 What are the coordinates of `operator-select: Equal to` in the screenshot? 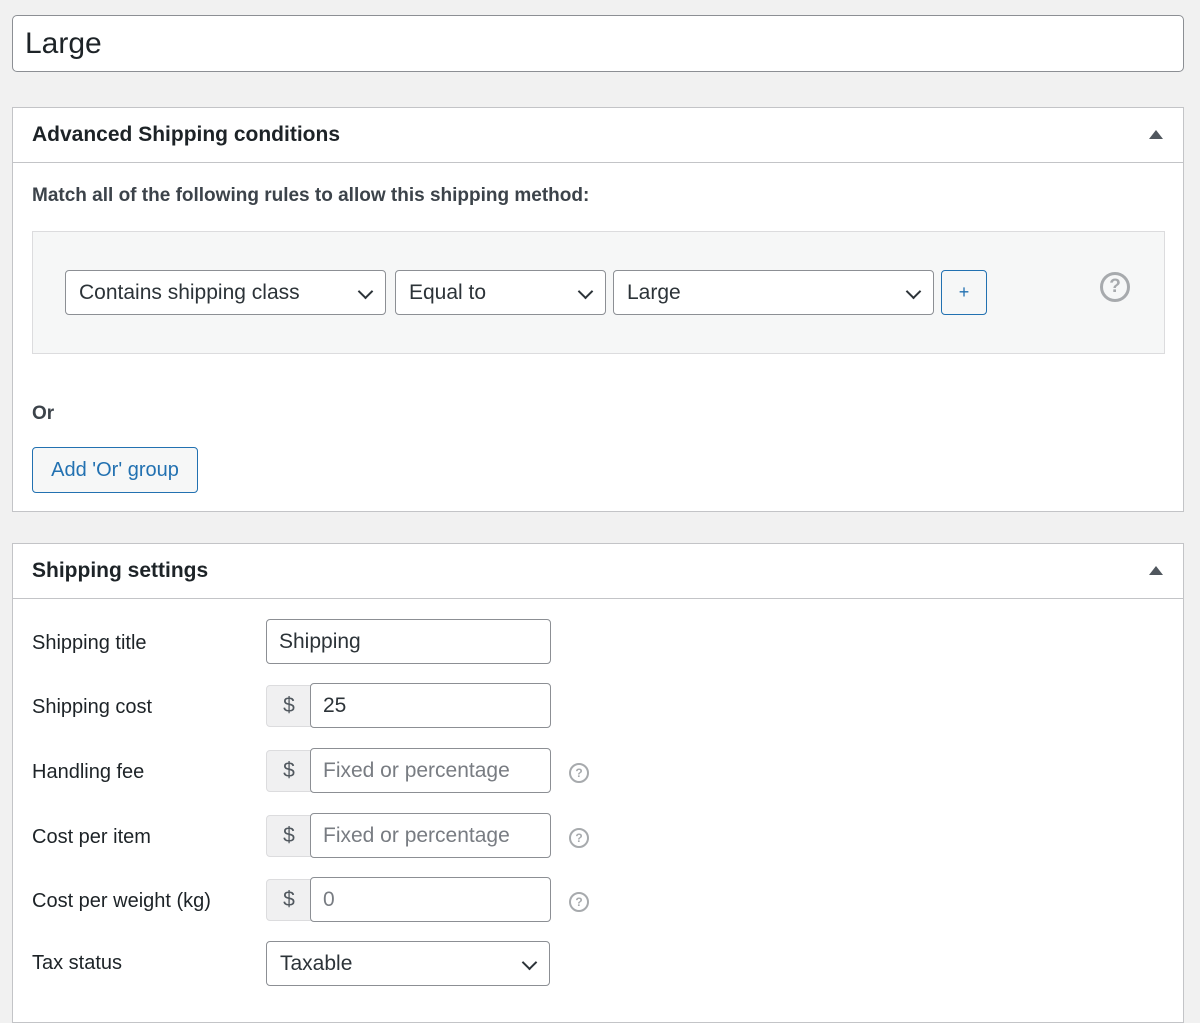 It's located at (500, 292).